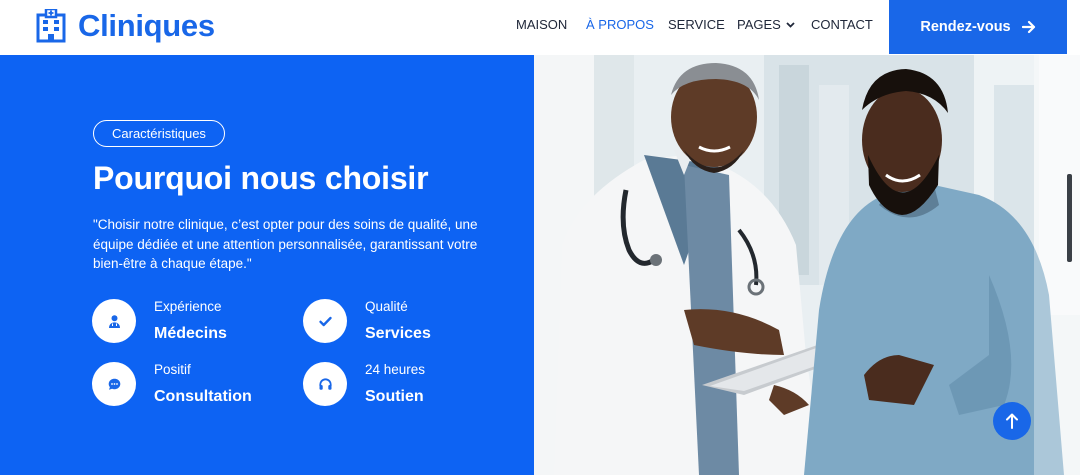 The height and width of the screenshot is (475, 1080). What do you see at coordinates (1028, 27) in the screenshot?
I see `arrow-right-icon` at bounding box center [1028, 27].